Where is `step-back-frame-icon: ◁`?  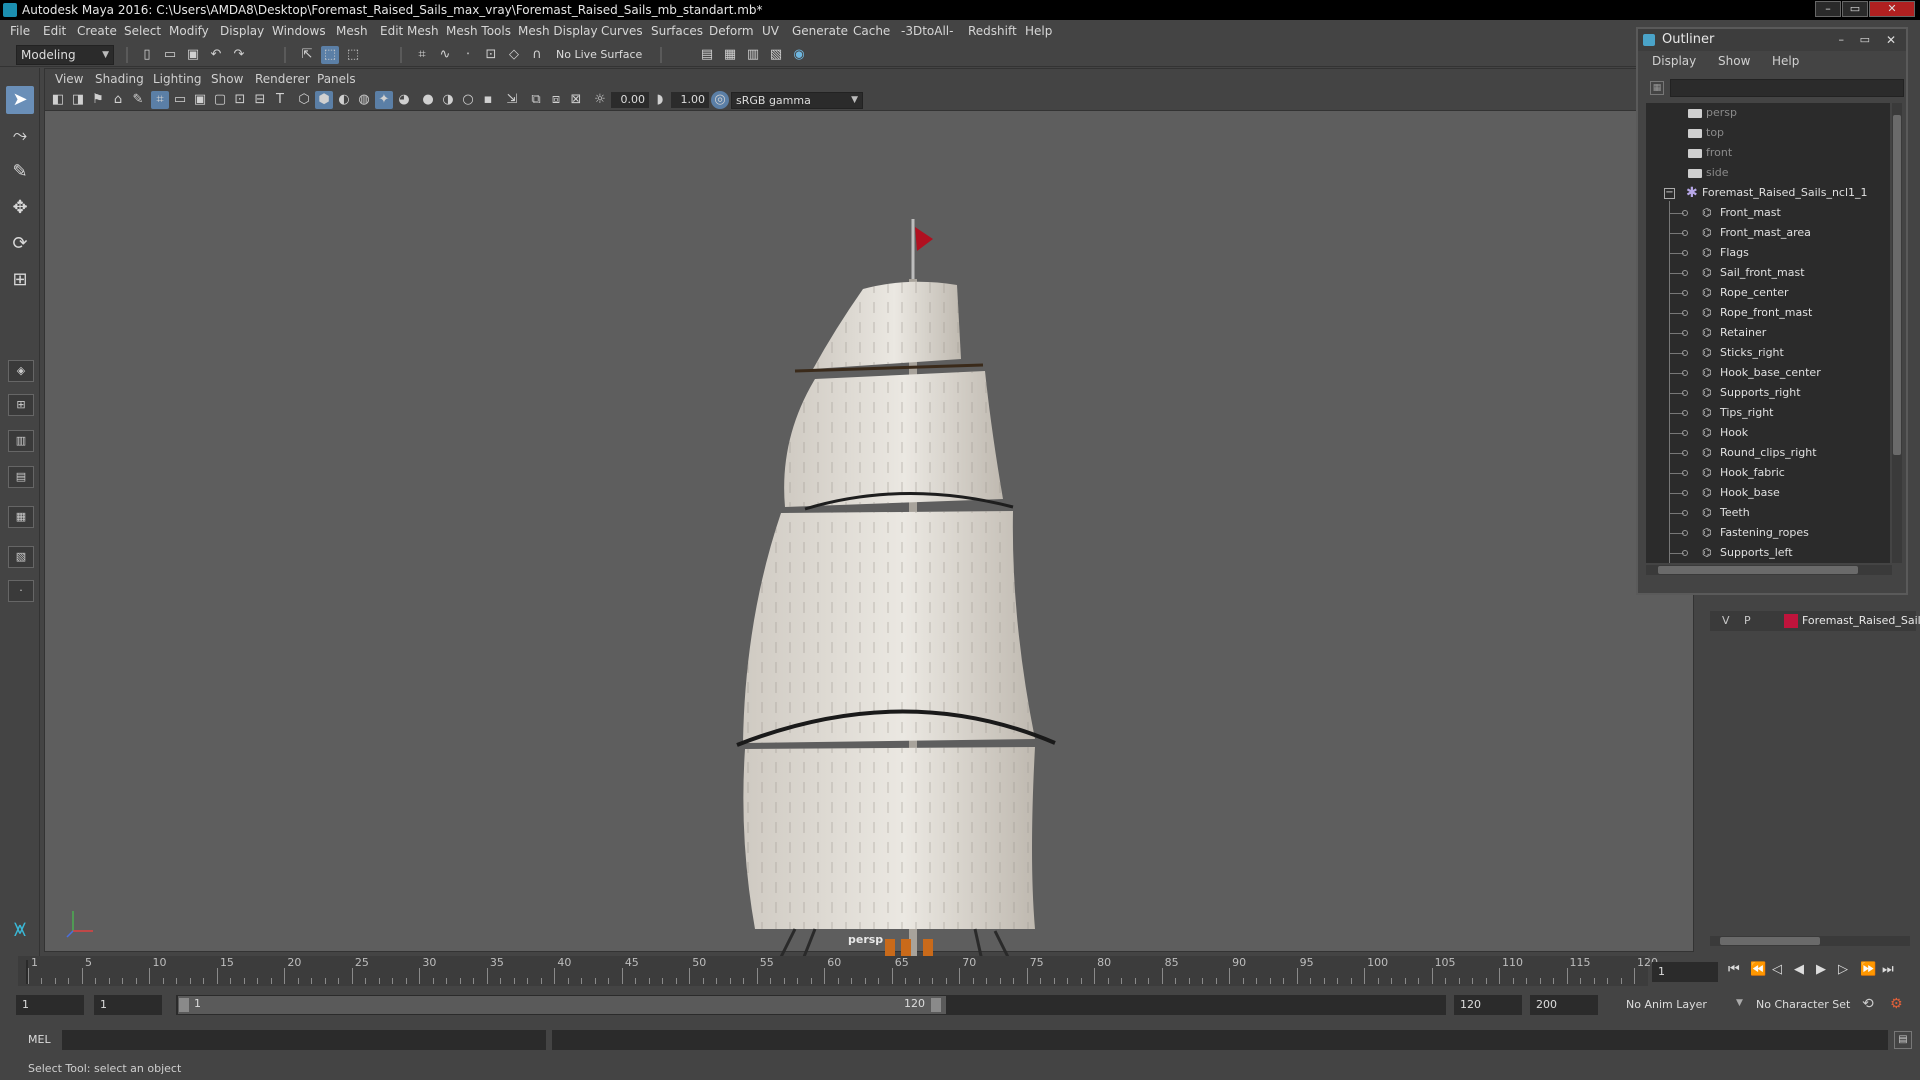
step-back-frame-icon: ◁ is located at coordinates (1777, 969).